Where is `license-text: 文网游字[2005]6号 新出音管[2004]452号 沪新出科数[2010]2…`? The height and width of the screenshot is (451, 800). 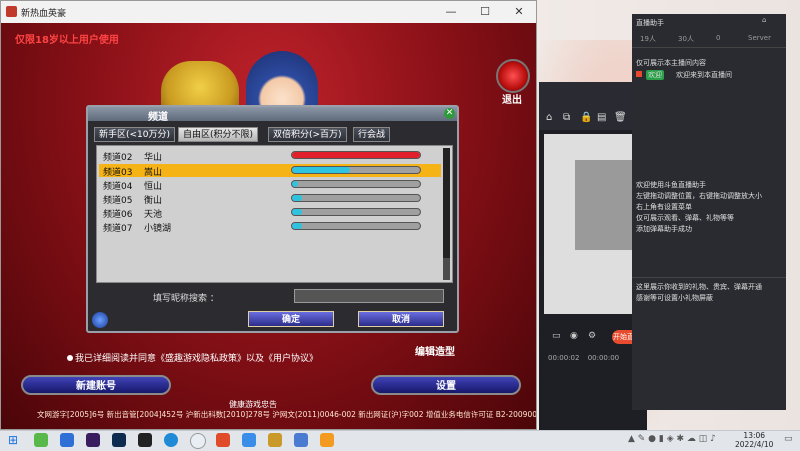
license-text: 文网游字[2005]6号 新出音管[2004]452号 沪新出科数[2010]2… is located at coordinates (287, 414).